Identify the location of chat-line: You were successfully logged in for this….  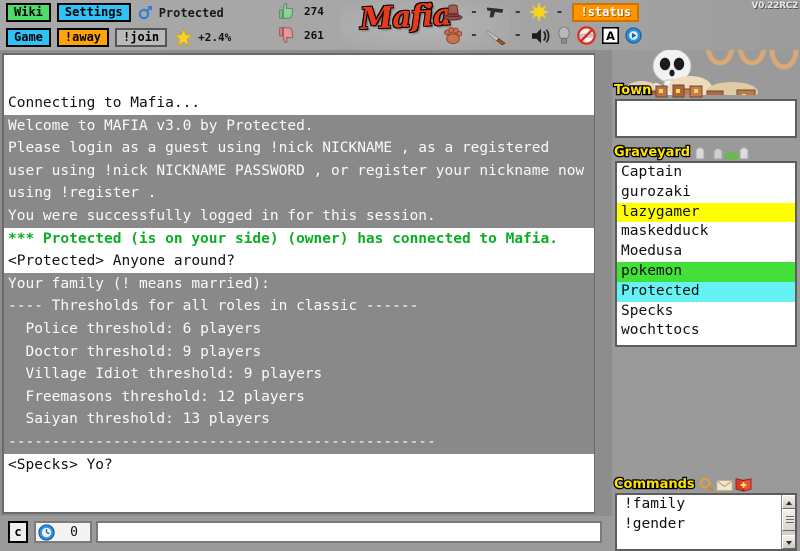
(299, 216).